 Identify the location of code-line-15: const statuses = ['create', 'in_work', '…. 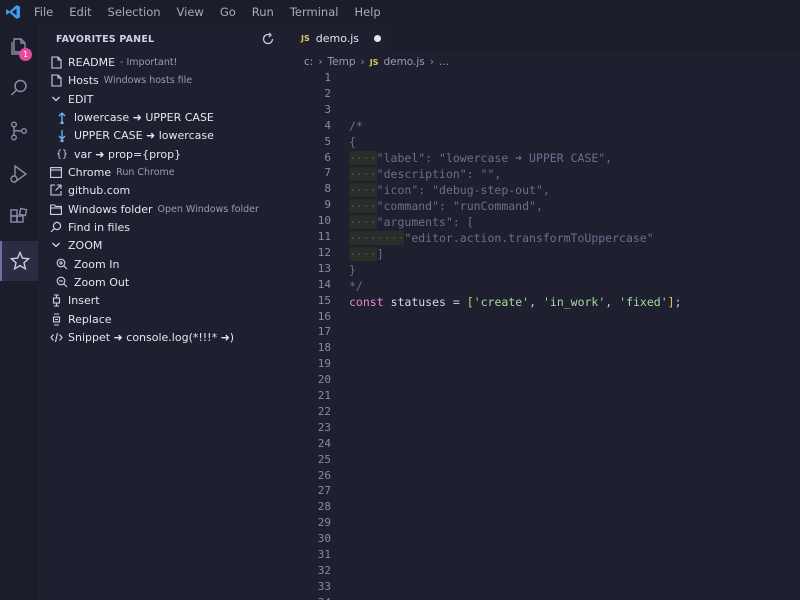
(515, 302).